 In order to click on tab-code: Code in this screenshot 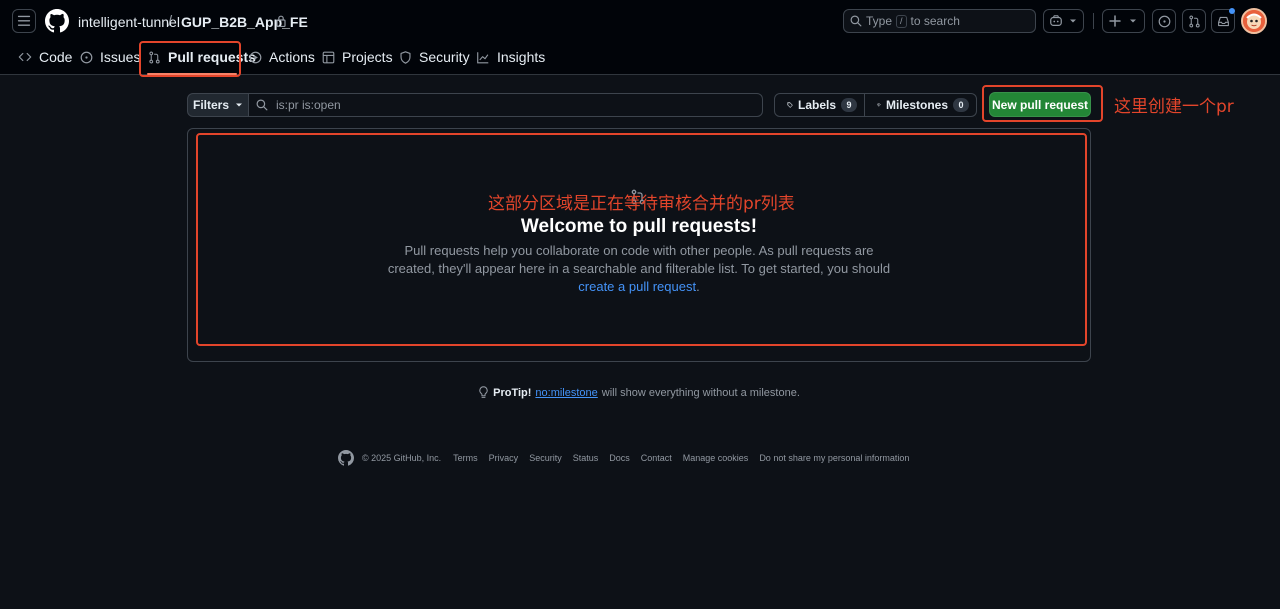, I will do `click(45, 57)`.